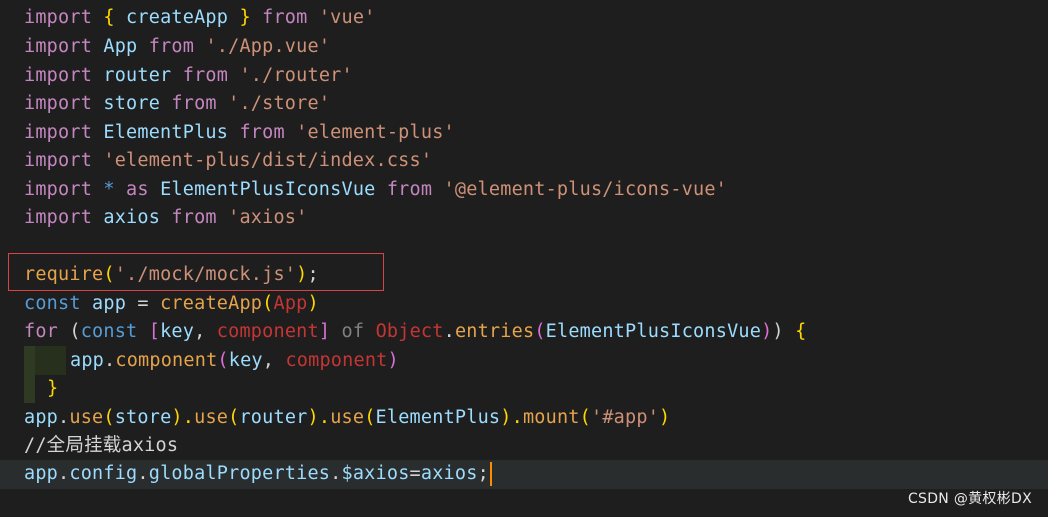  I want to click on code-line-2: import App from './App.vue', so click(177, 47).